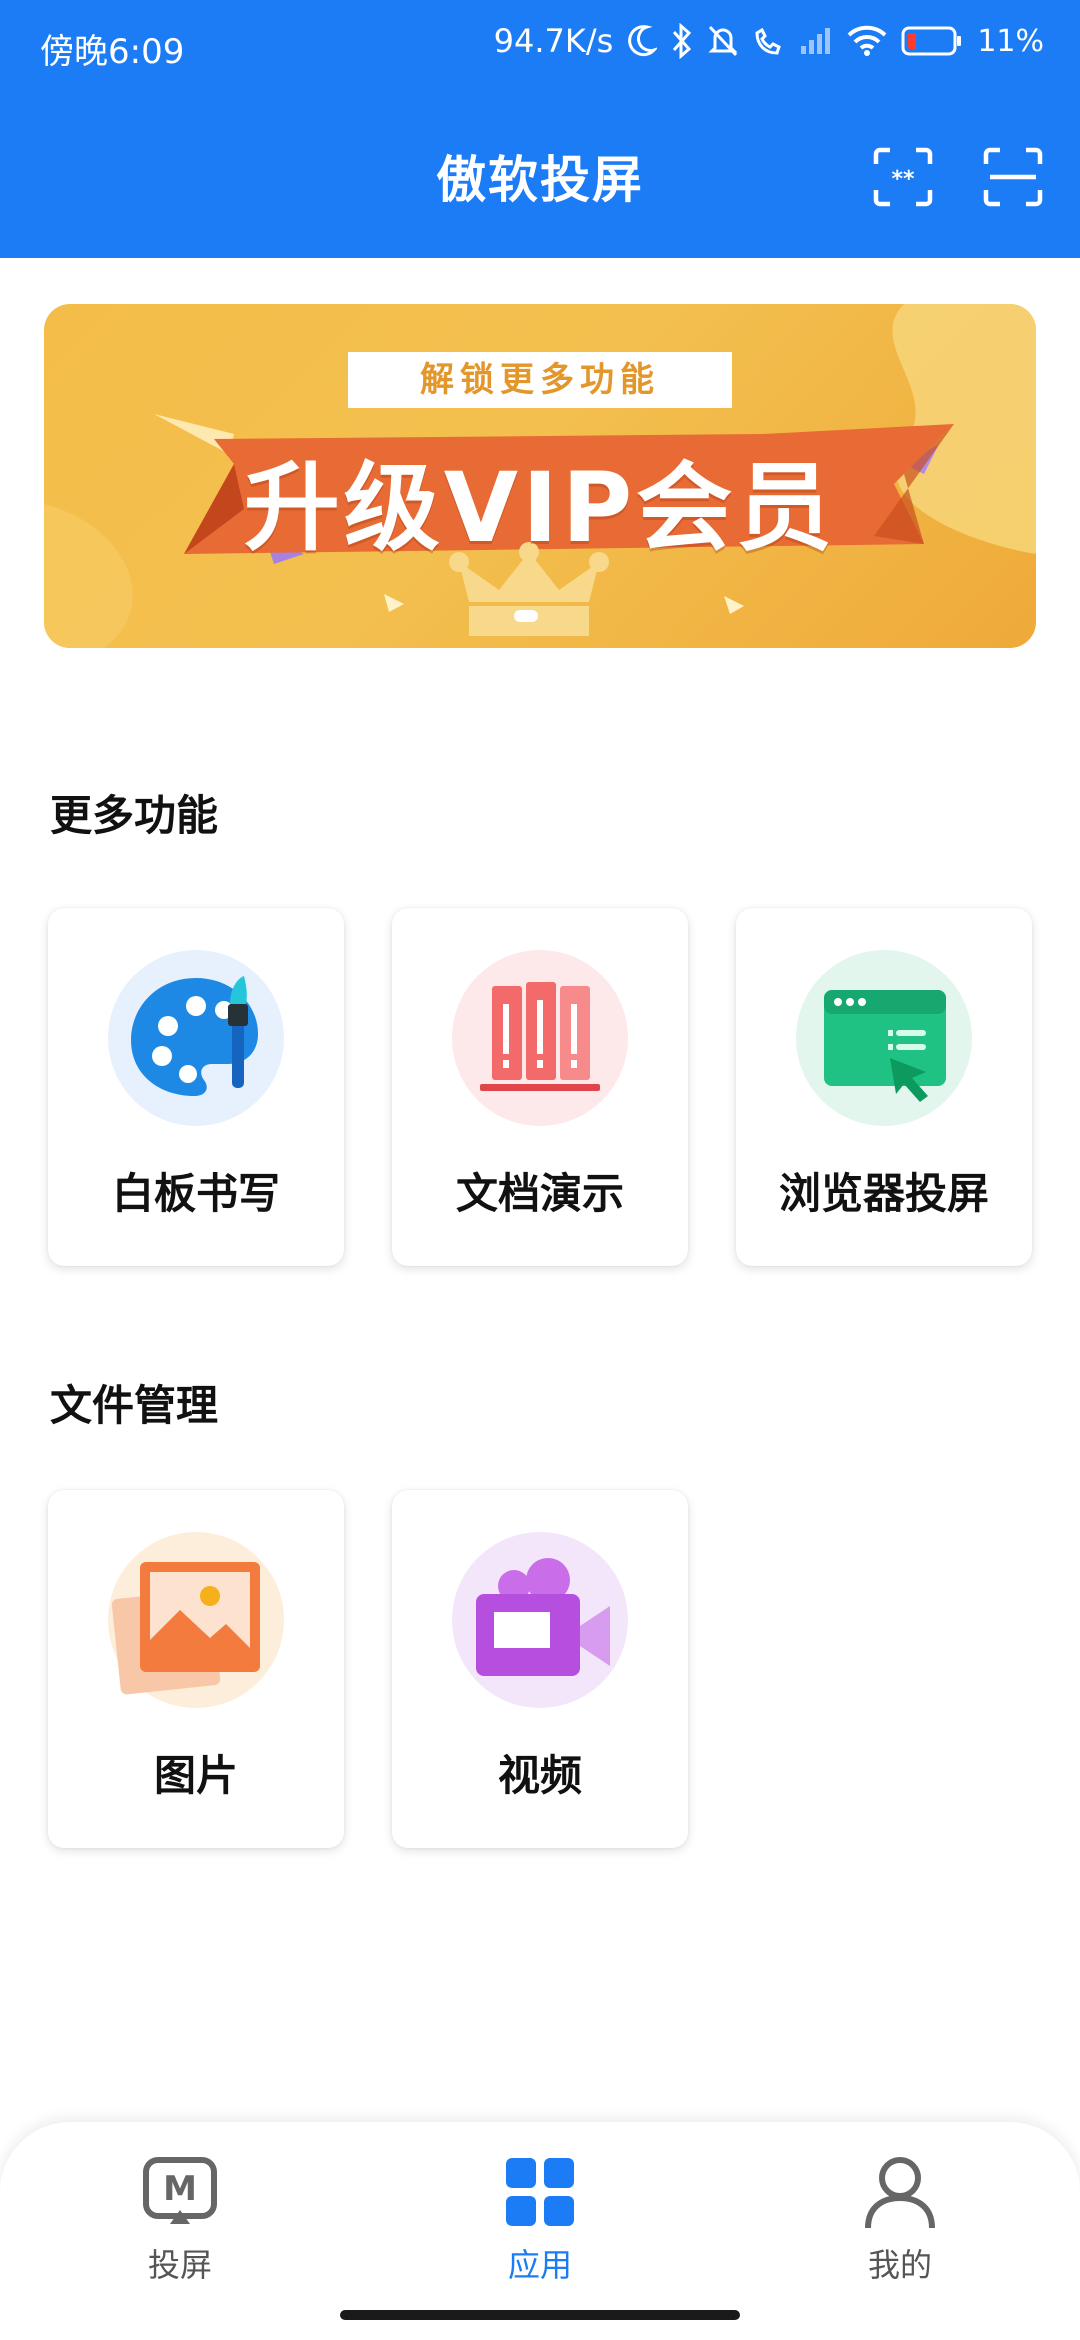 The width and height of the screenshot is (1080, 2340). I want to click on file-card-videos: 视频, so click(540, 1669).